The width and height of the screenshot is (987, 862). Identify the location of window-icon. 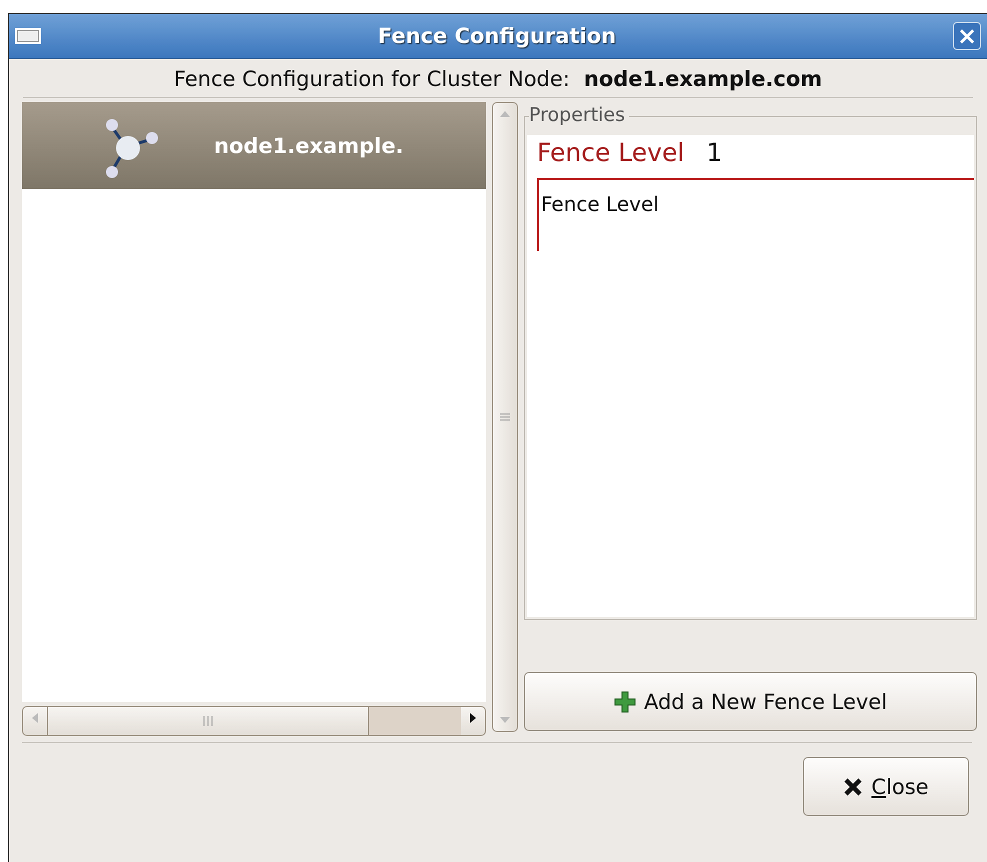
(28, 36).